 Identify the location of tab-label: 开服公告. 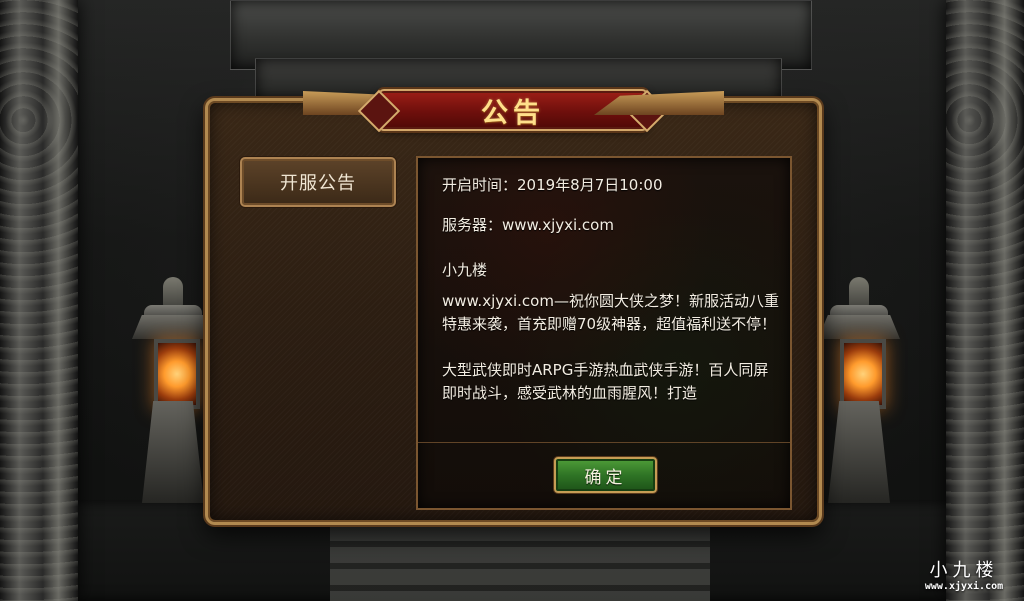
(318, 183).